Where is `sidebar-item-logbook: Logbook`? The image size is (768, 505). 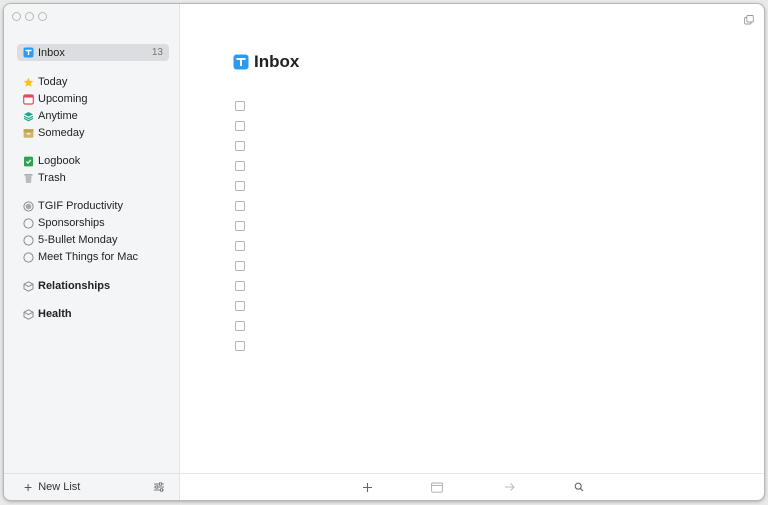 sidebar-item-logbook: Logbook is located at coordinates (93, 161).